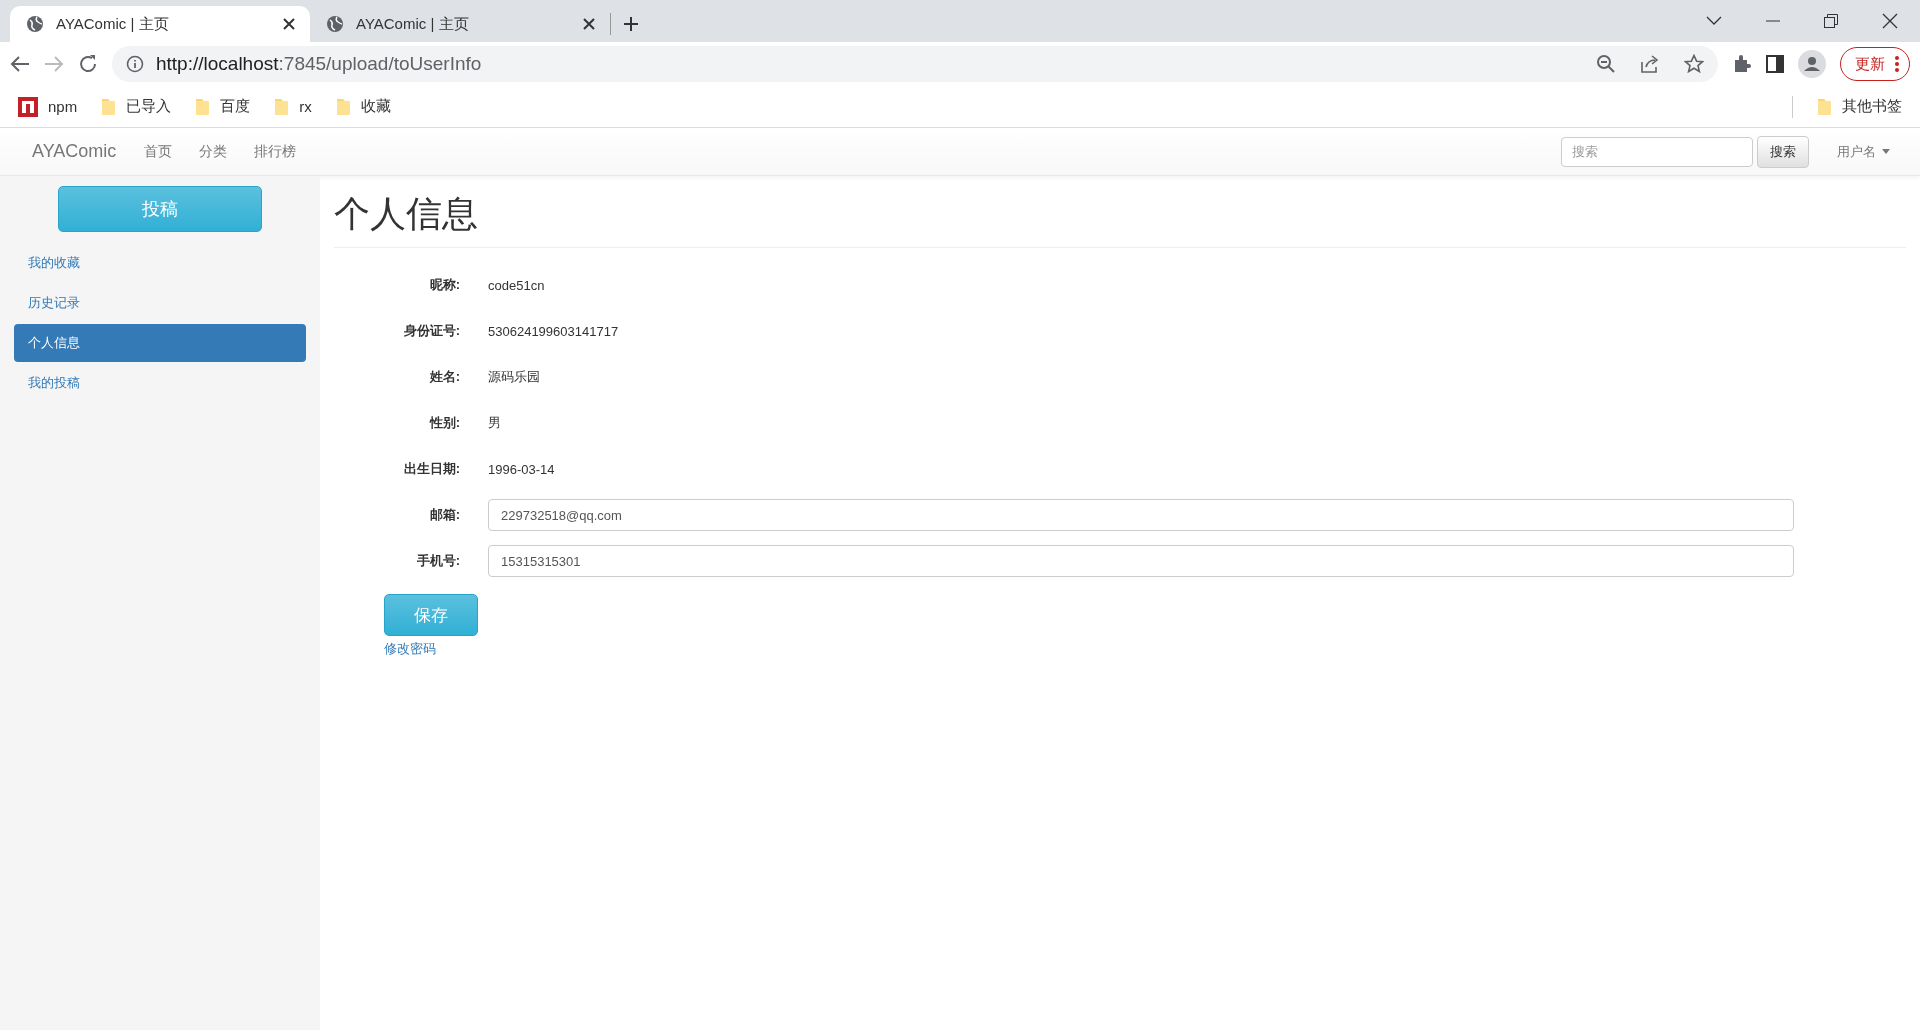  I want to click on more-vert-icon, so click(1897, 64).